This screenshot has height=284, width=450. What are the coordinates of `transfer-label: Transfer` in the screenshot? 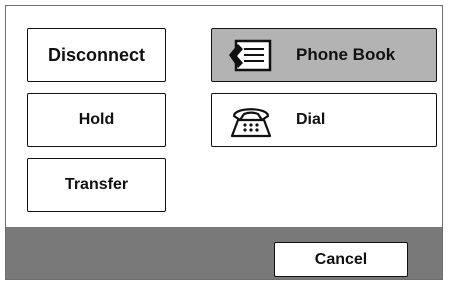 It's located at (96, 184).